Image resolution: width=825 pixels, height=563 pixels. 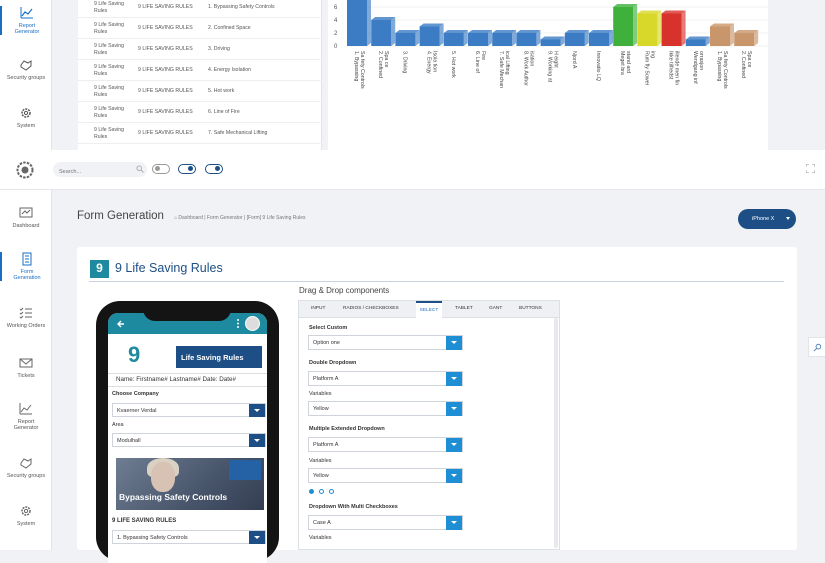 What do you see at coordinates (530, 308) in the screenshot?
I see `tab-buttons: BUTTONS` at bounding box center [530, 308].